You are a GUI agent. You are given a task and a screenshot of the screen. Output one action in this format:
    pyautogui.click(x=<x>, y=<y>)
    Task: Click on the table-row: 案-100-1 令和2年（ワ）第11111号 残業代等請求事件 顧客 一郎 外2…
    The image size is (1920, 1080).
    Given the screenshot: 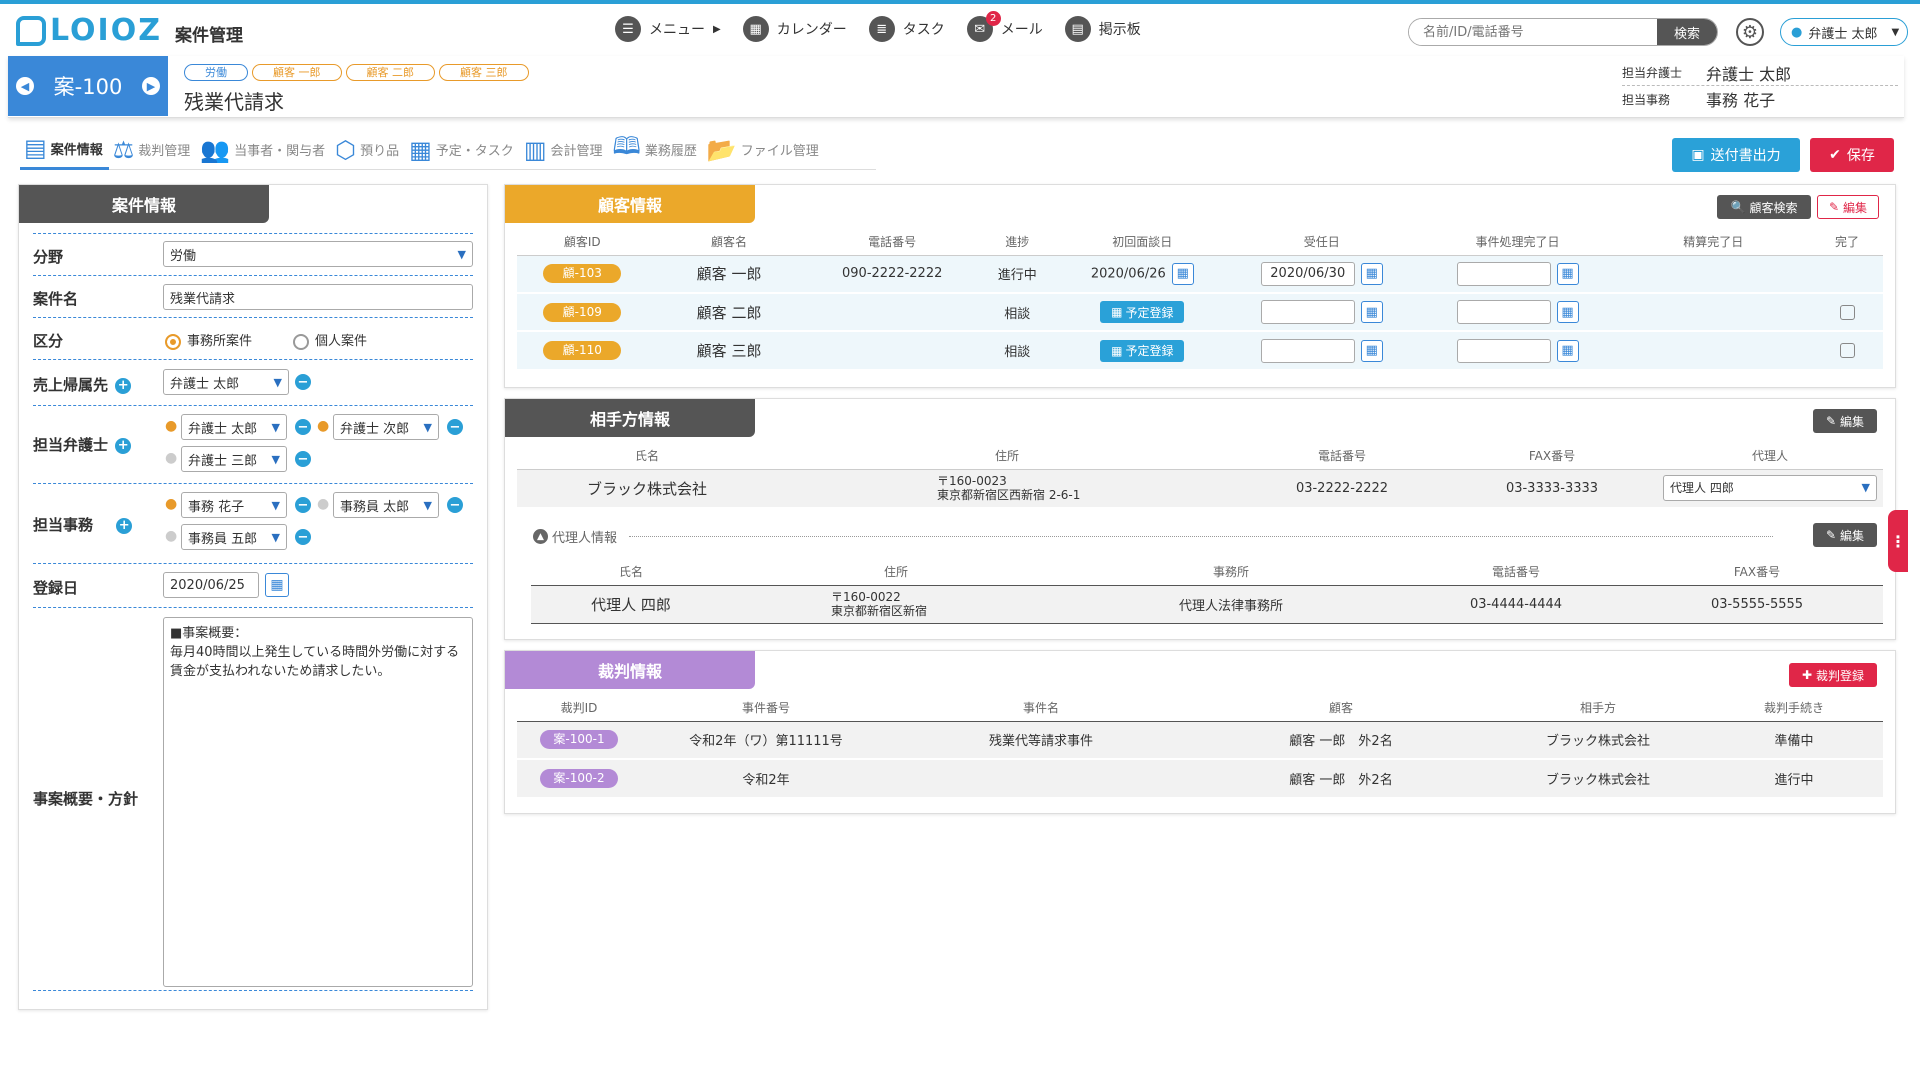 What is the action you would take?
    pyautogui.click(x=1200, y=740)
    